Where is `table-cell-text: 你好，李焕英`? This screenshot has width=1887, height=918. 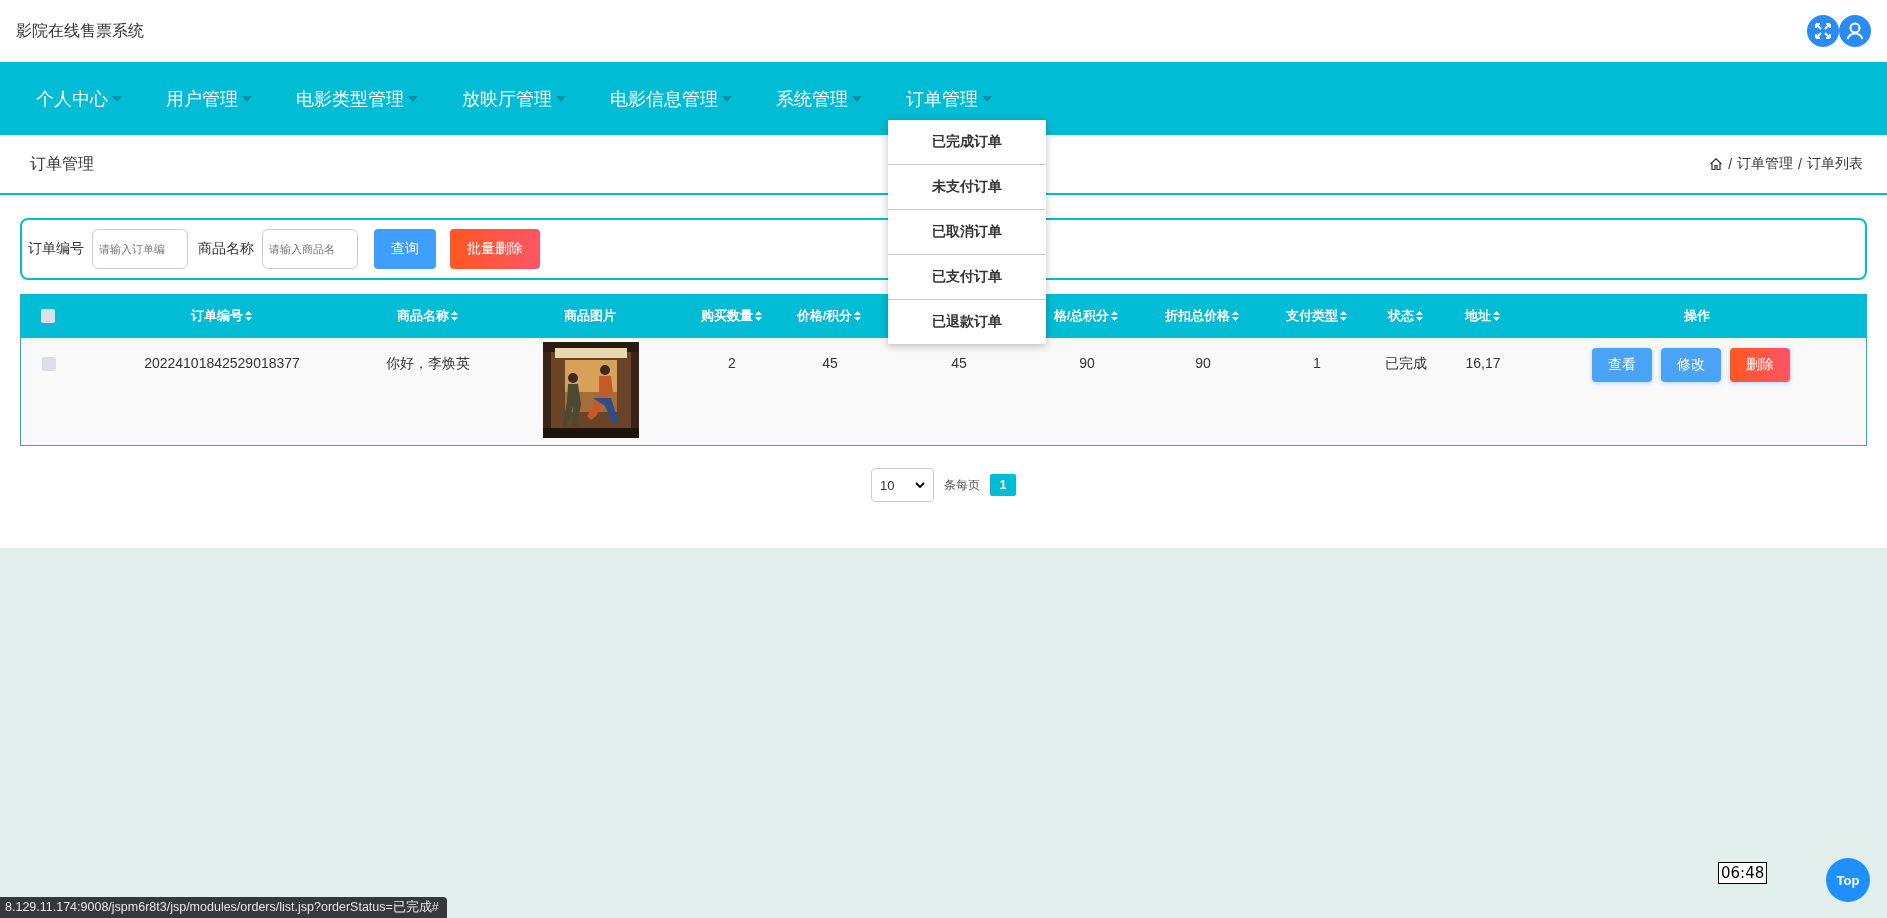
table-cell-text: 你好，李焕英 is located at coordinates (428, 363).